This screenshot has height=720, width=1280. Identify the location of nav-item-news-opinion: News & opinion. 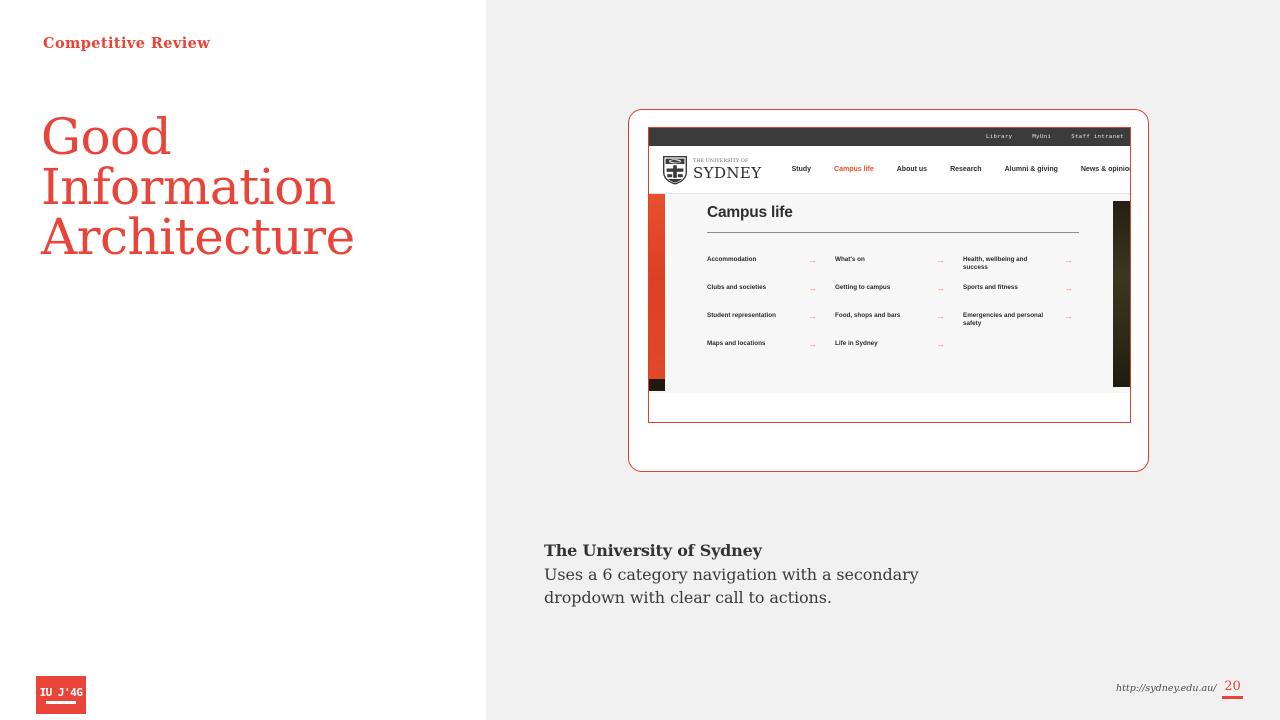
(1105, 169).